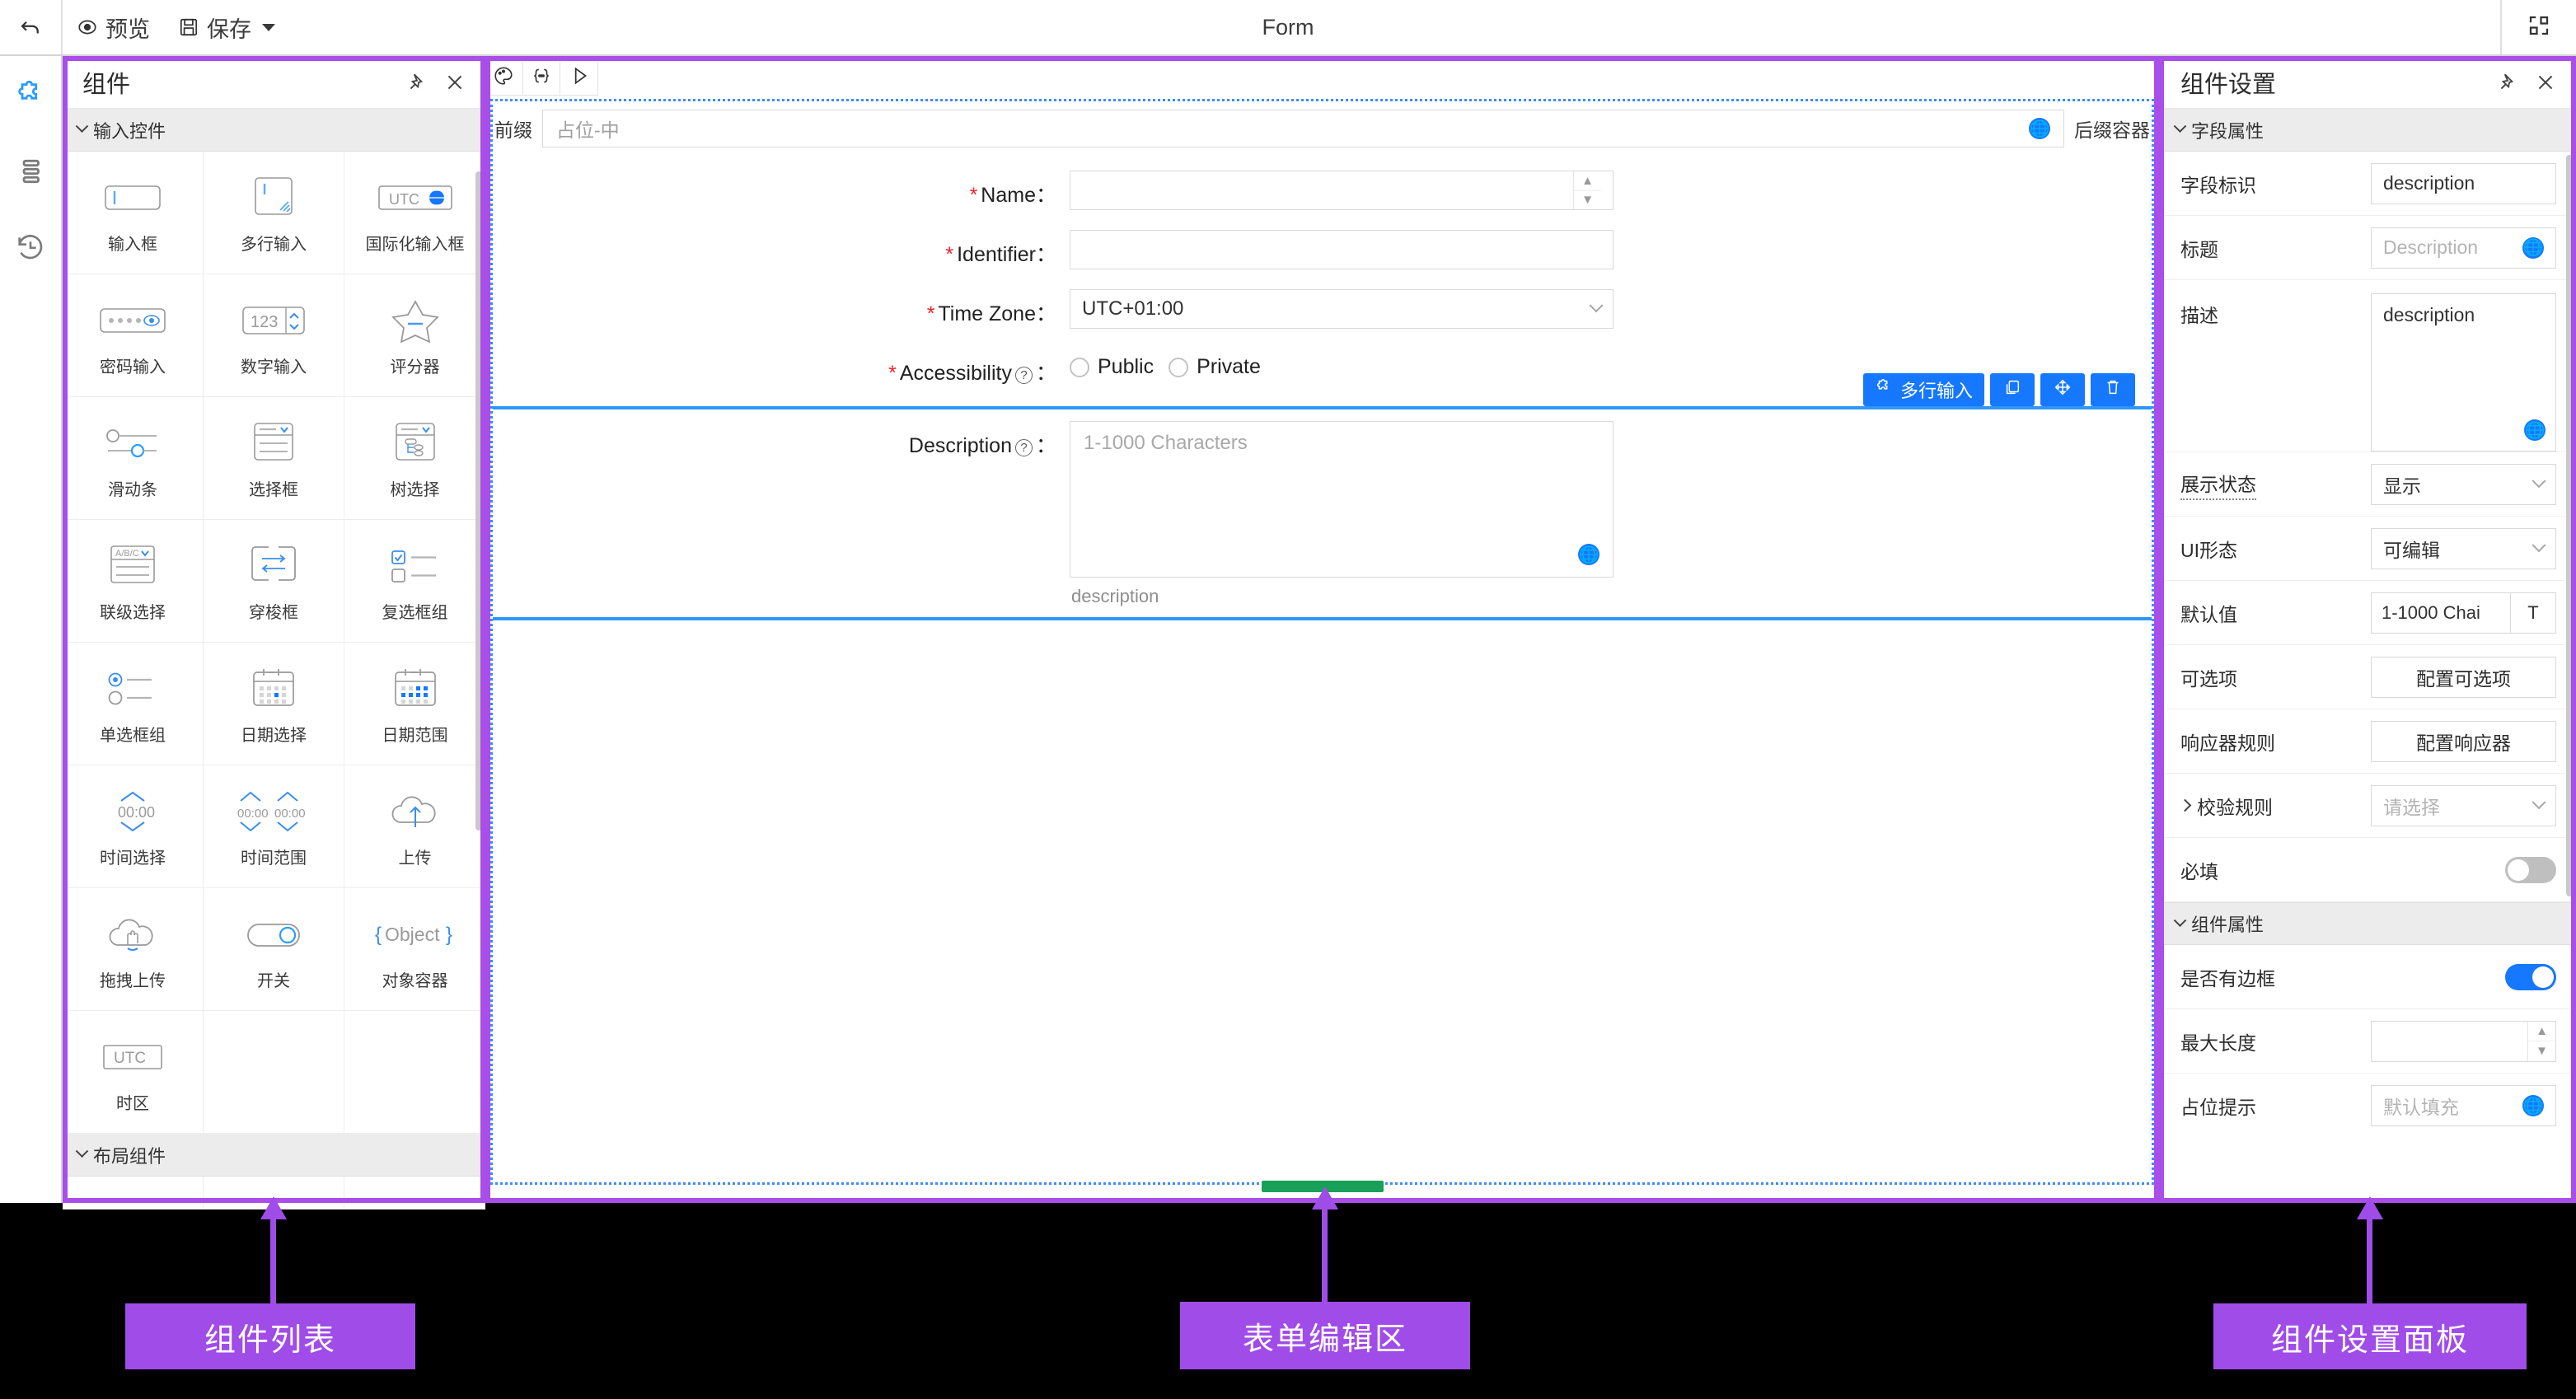 The width and height of the screenshot is (2576, 1399). I want to click on page-title: Form, so click(1288, 27).